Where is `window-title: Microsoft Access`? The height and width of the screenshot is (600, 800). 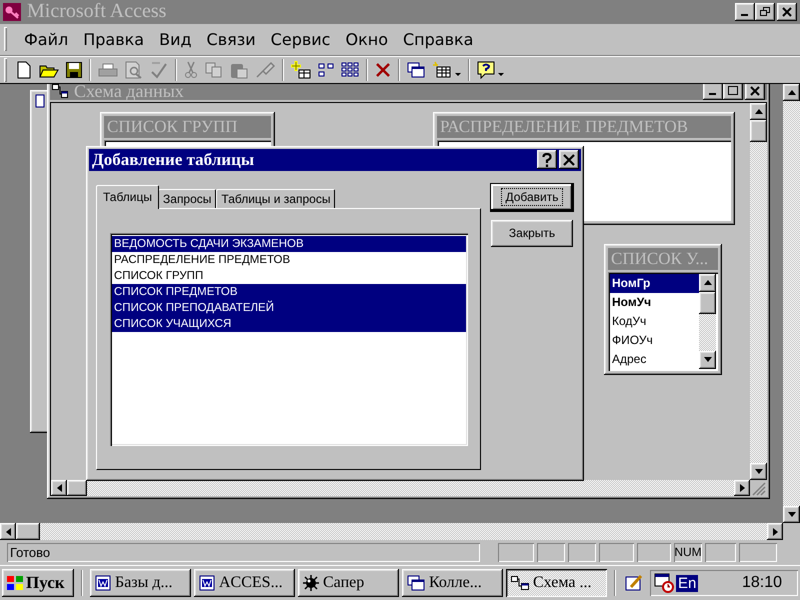 window-title: Microsoft Access is located at coordinates (97, 12).